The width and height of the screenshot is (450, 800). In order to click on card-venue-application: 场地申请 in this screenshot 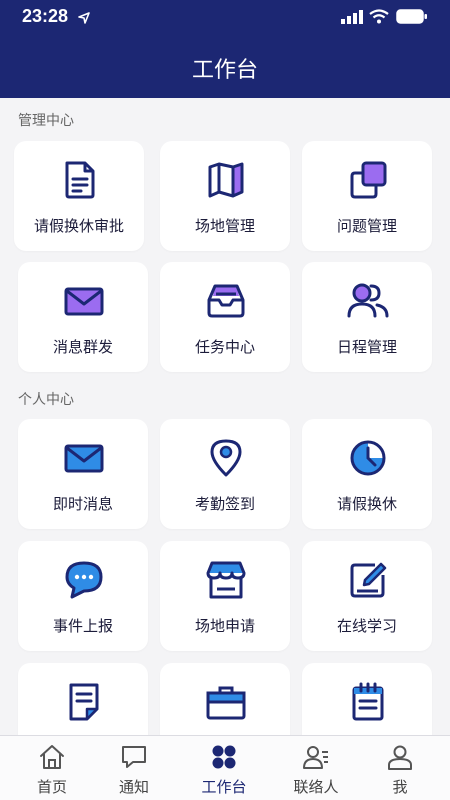, I will do `click(225, 596)`.